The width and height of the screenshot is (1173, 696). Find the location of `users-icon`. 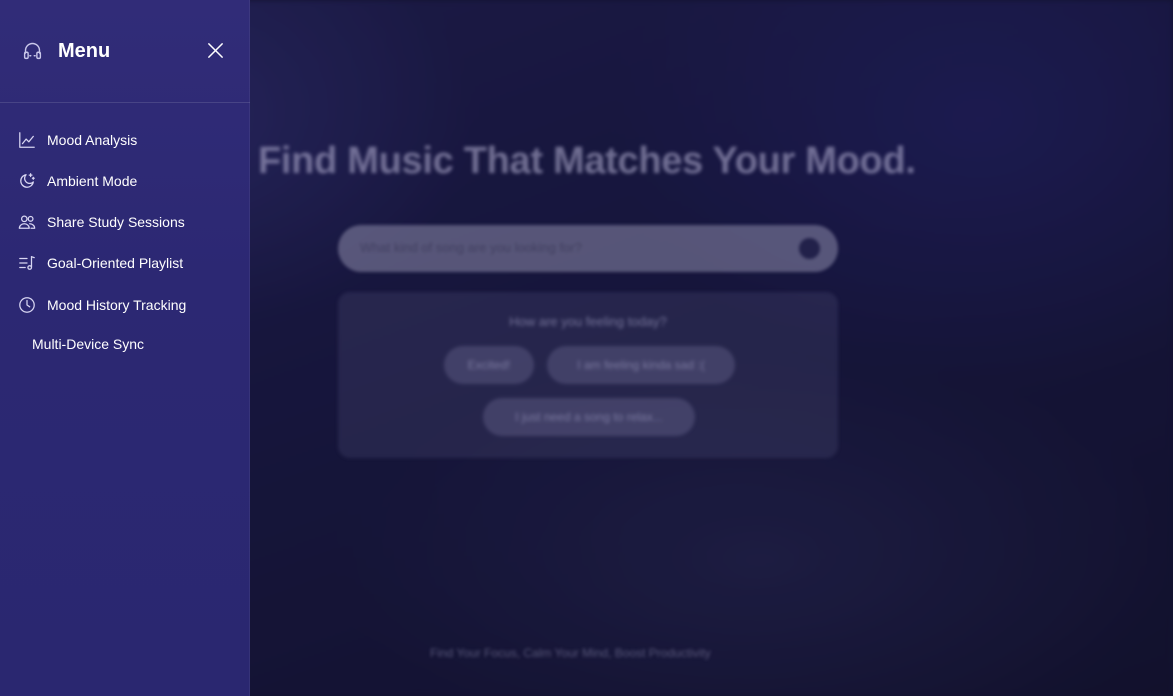

users-icon is located at coordinates (27, 222).